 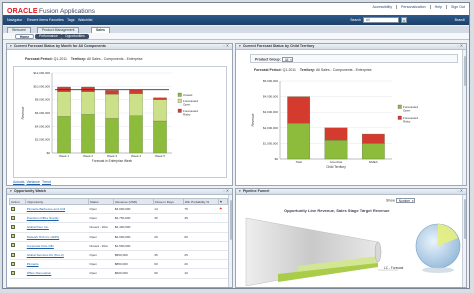 I want to click on opportunity-name-link-wrap: Pinnacle Barbecue and Grill, so click(x=57, y=209).